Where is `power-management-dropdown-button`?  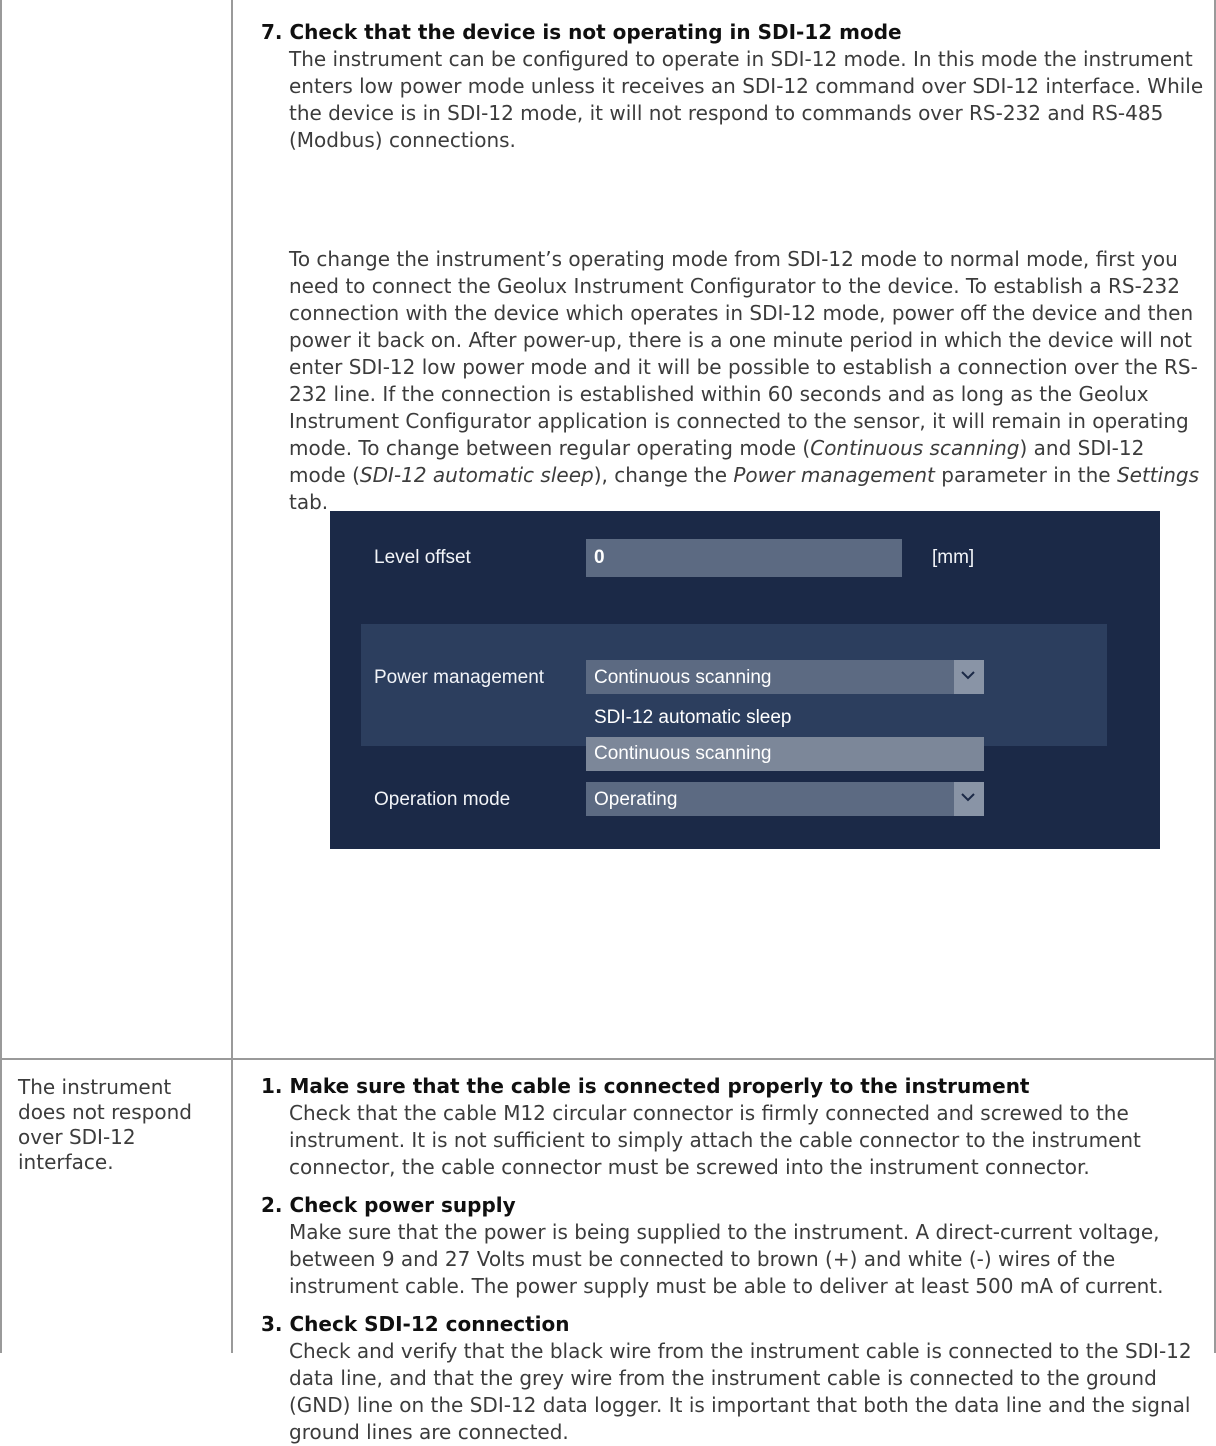
power-management-dropdown-button is located at coordinates (969, 677).